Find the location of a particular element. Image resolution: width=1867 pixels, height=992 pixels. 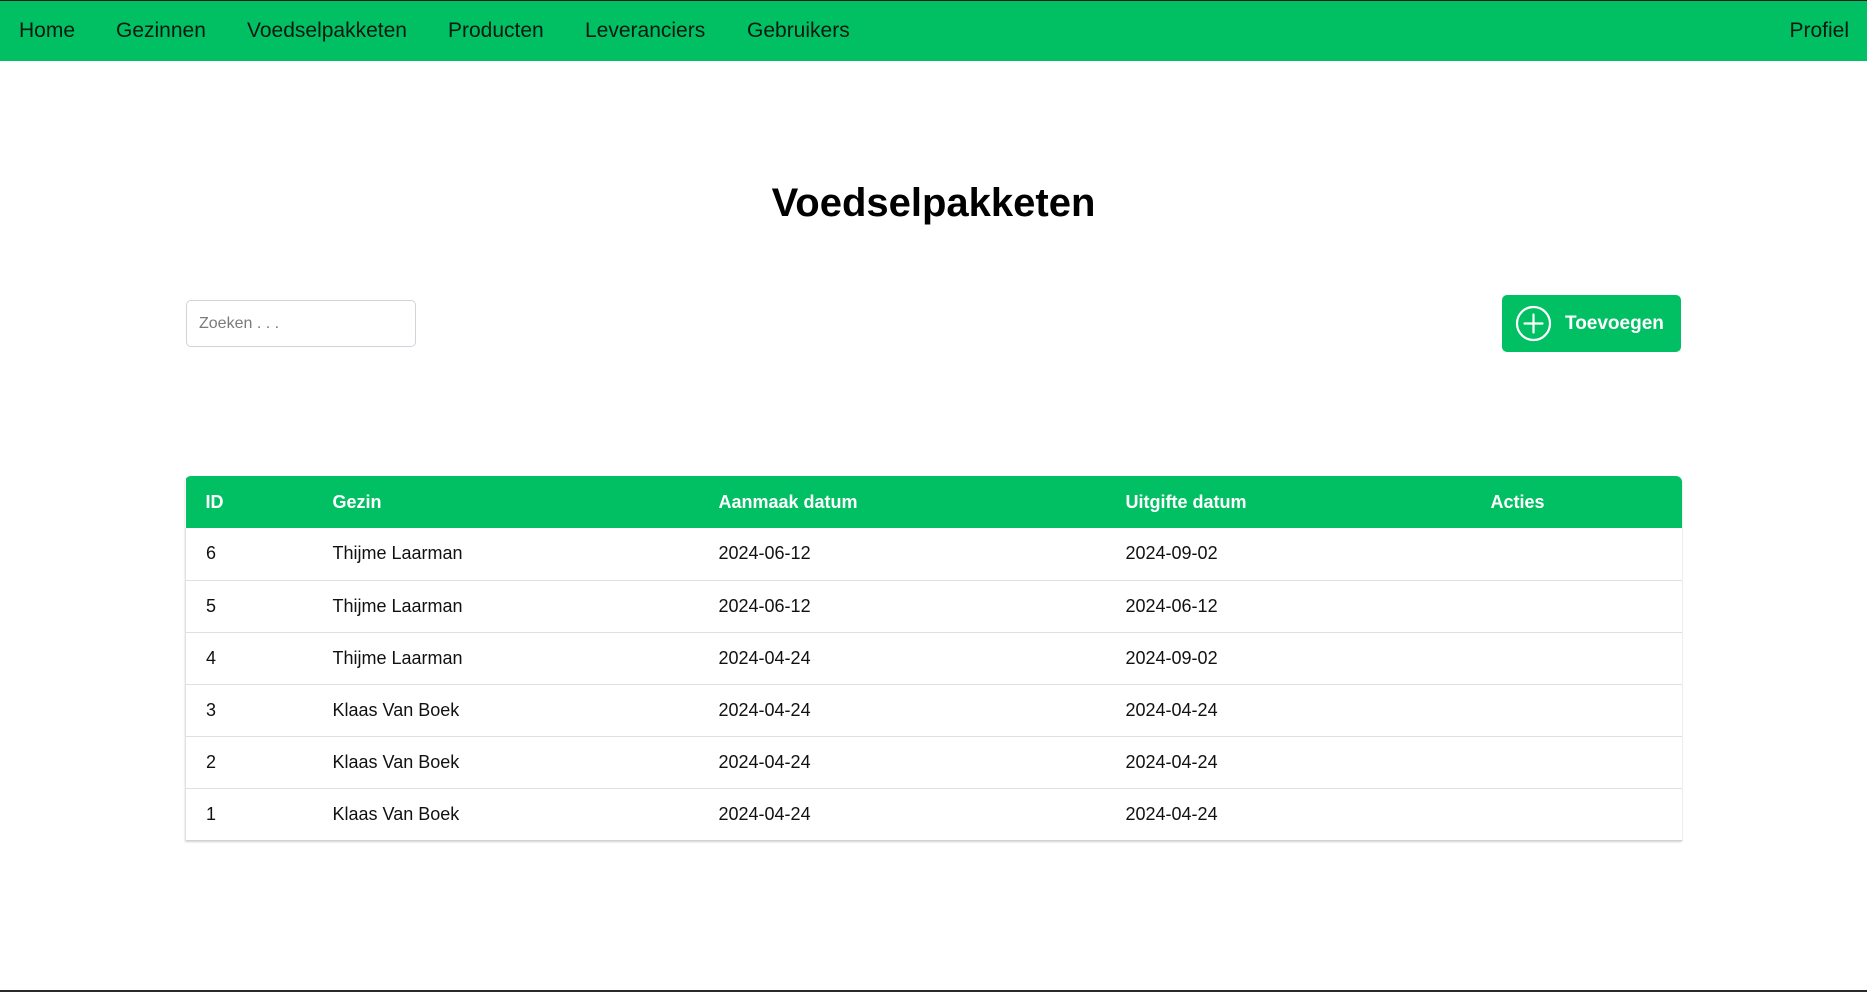

nav-item-profiel: Profiel is located at coordinates (1819, 31).